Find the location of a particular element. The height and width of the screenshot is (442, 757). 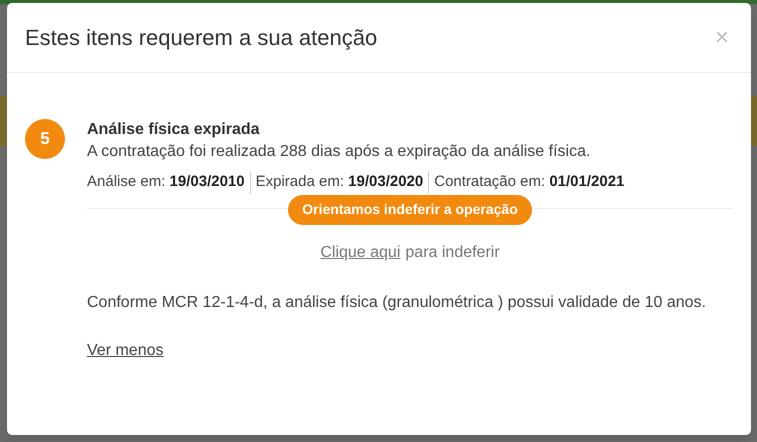

regulation-note: Conforme MCR 12-1-4-d, a análise física (granulométrica ) possui validade de 10 anos. is located at coordinates (397, 302).